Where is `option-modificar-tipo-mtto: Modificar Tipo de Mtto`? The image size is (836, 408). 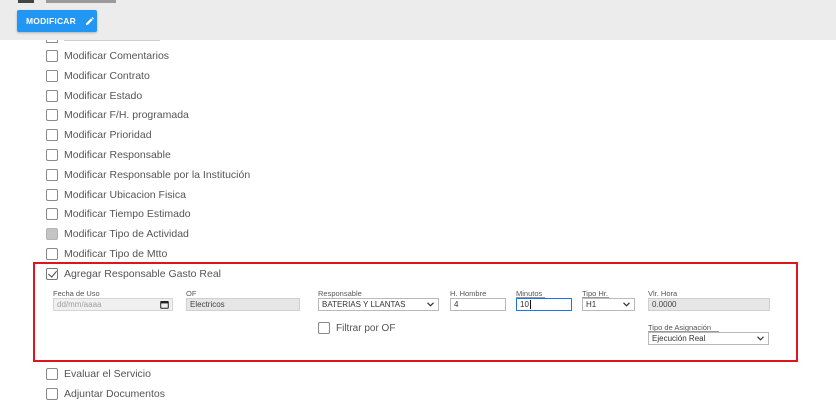
option-modificar-tipo-mtto: Modificar Tipo de Mtto is located at coordinates (106, 254).